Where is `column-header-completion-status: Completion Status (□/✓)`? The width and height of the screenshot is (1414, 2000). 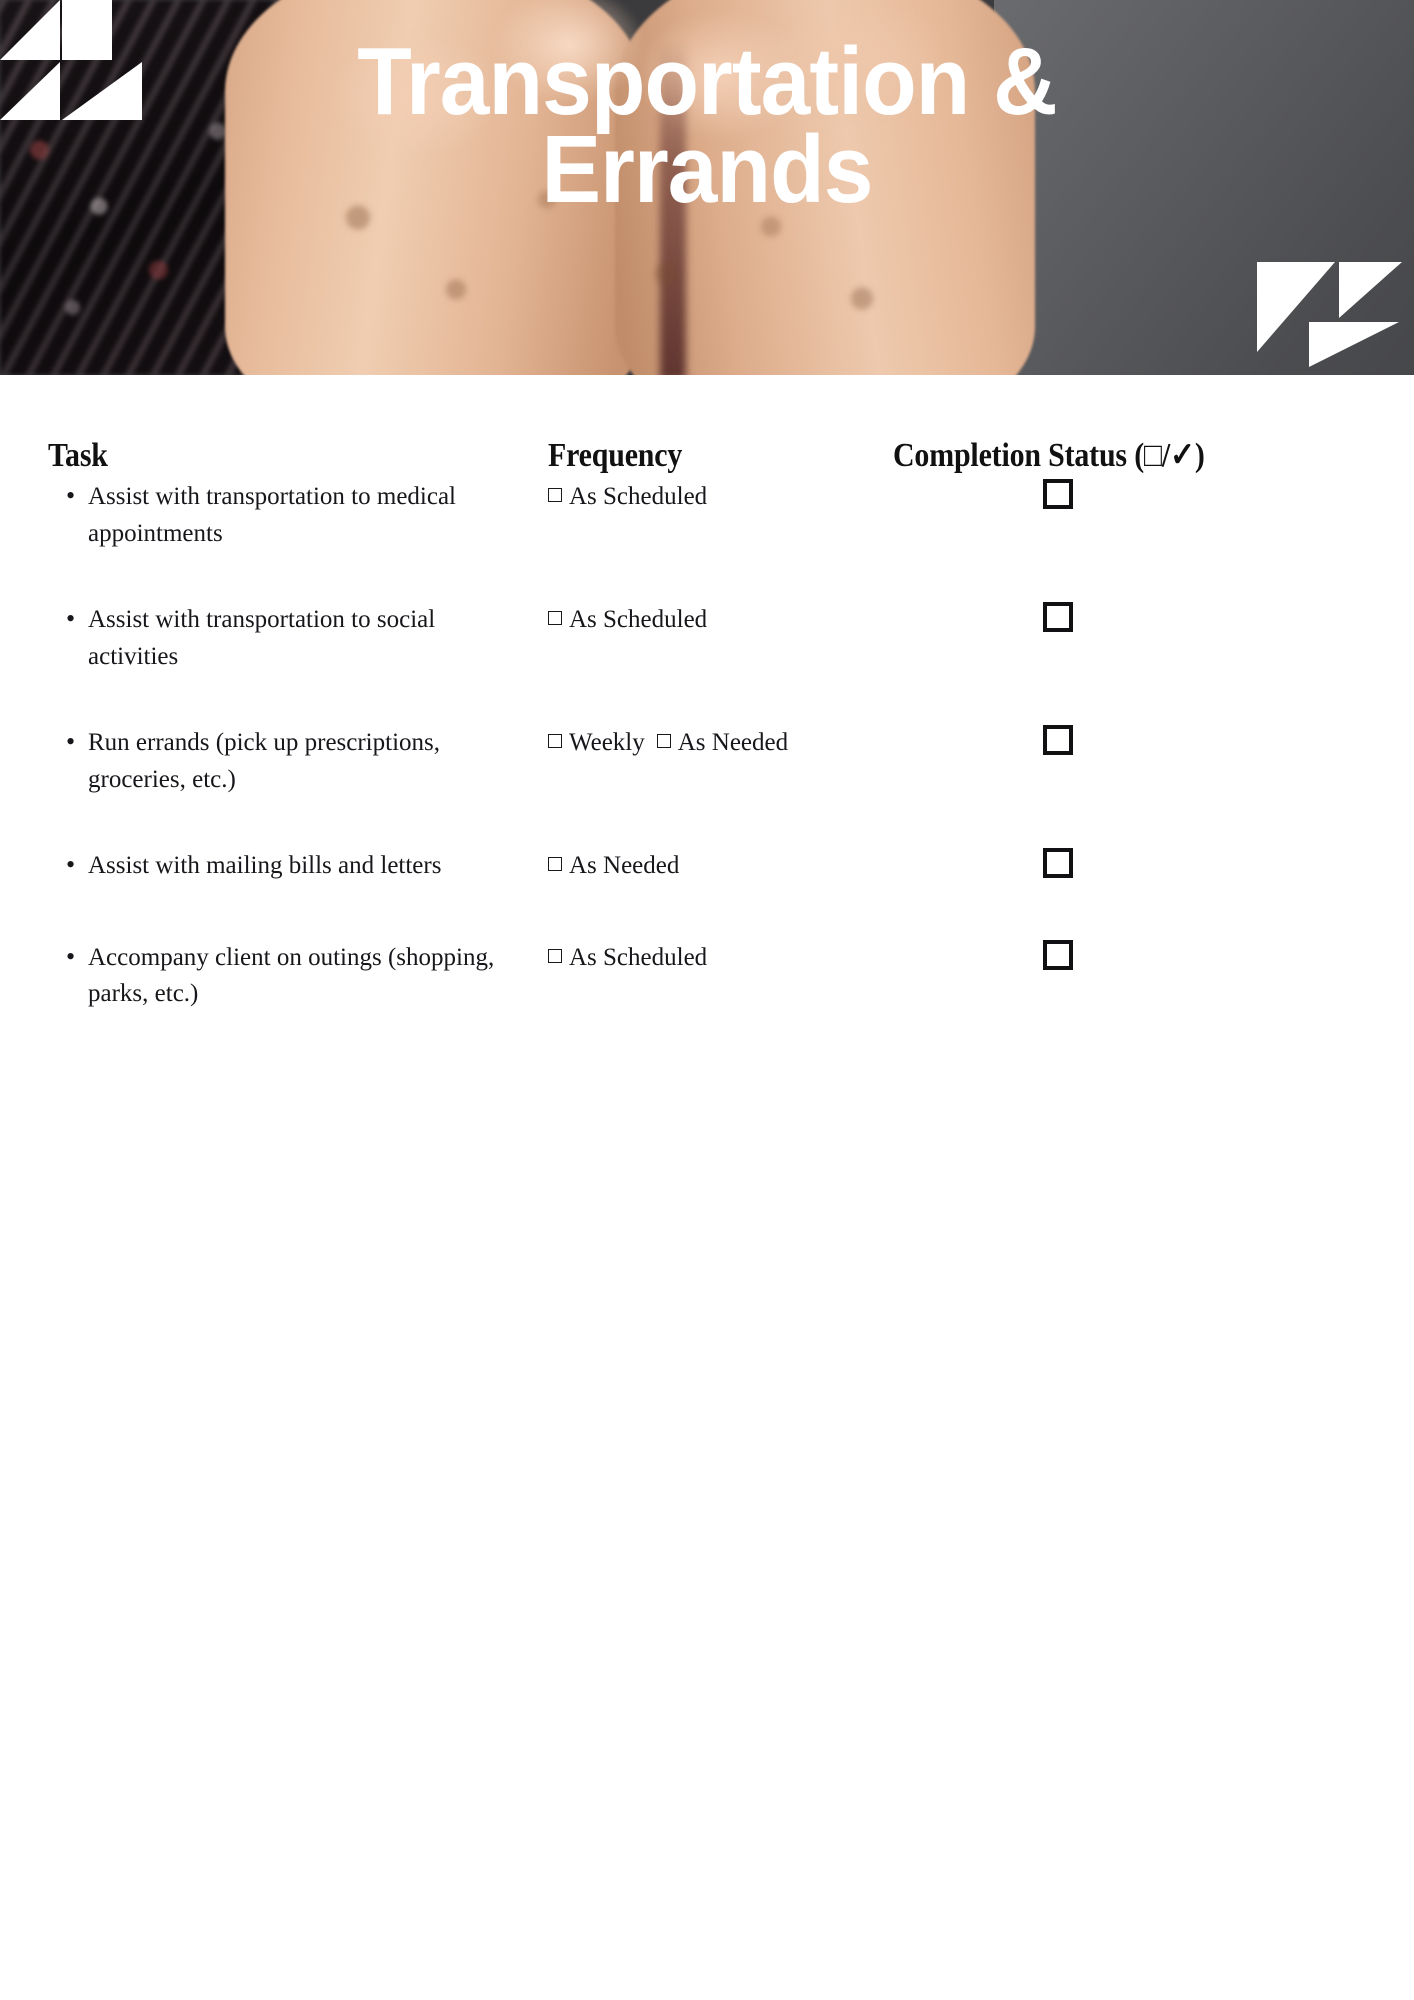
column-header-completion-status: Completion Status (□/✓) is located at coordinates (1049, 455).